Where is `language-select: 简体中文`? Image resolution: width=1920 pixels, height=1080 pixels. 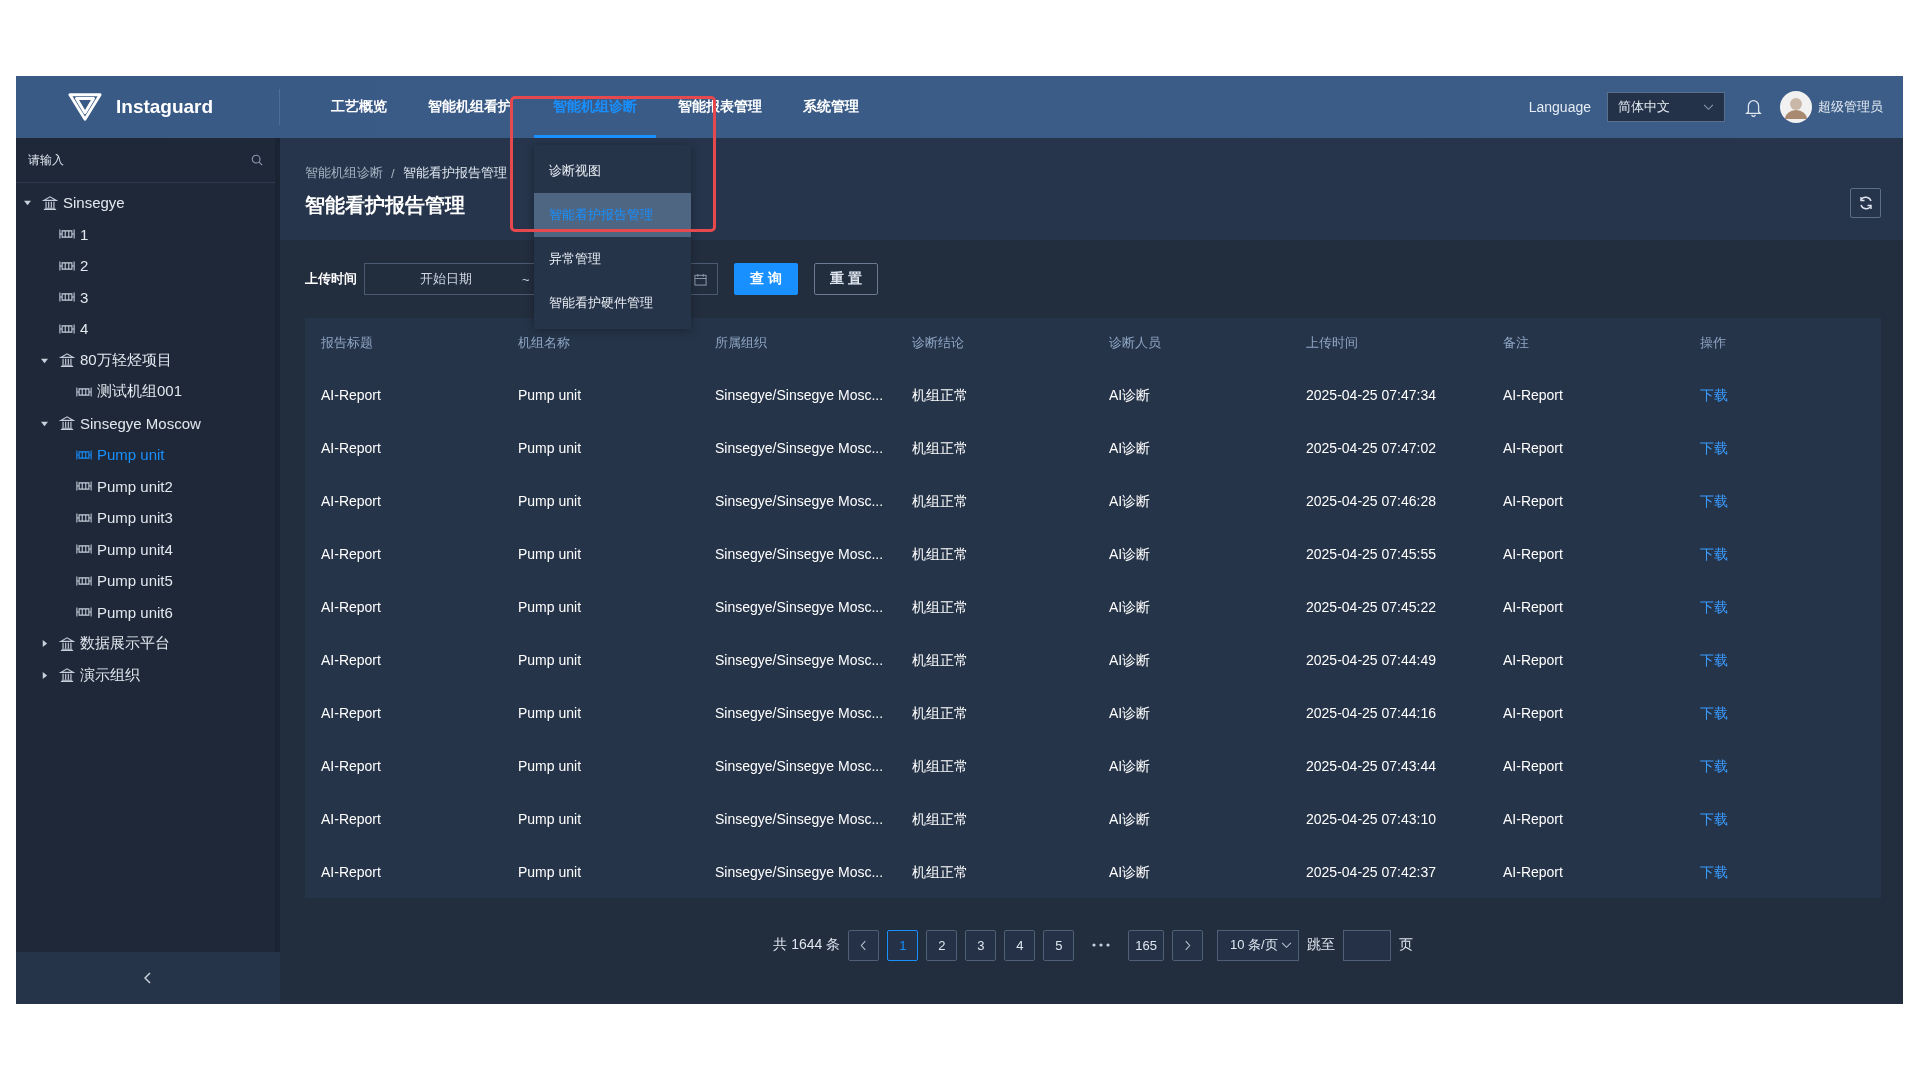
language-select: 简体中文 is located at coordinates (1666, 107).